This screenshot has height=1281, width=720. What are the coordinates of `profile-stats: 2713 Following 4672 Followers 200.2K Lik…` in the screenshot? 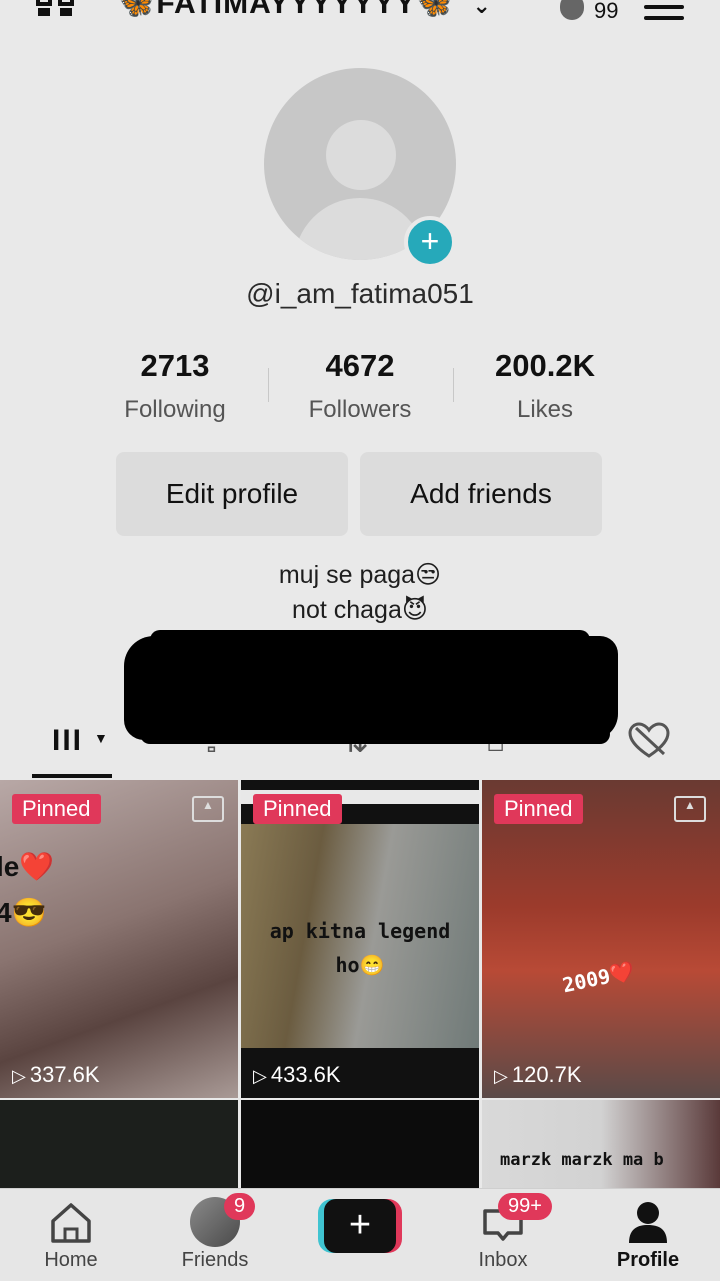 It's located at (360, 393).